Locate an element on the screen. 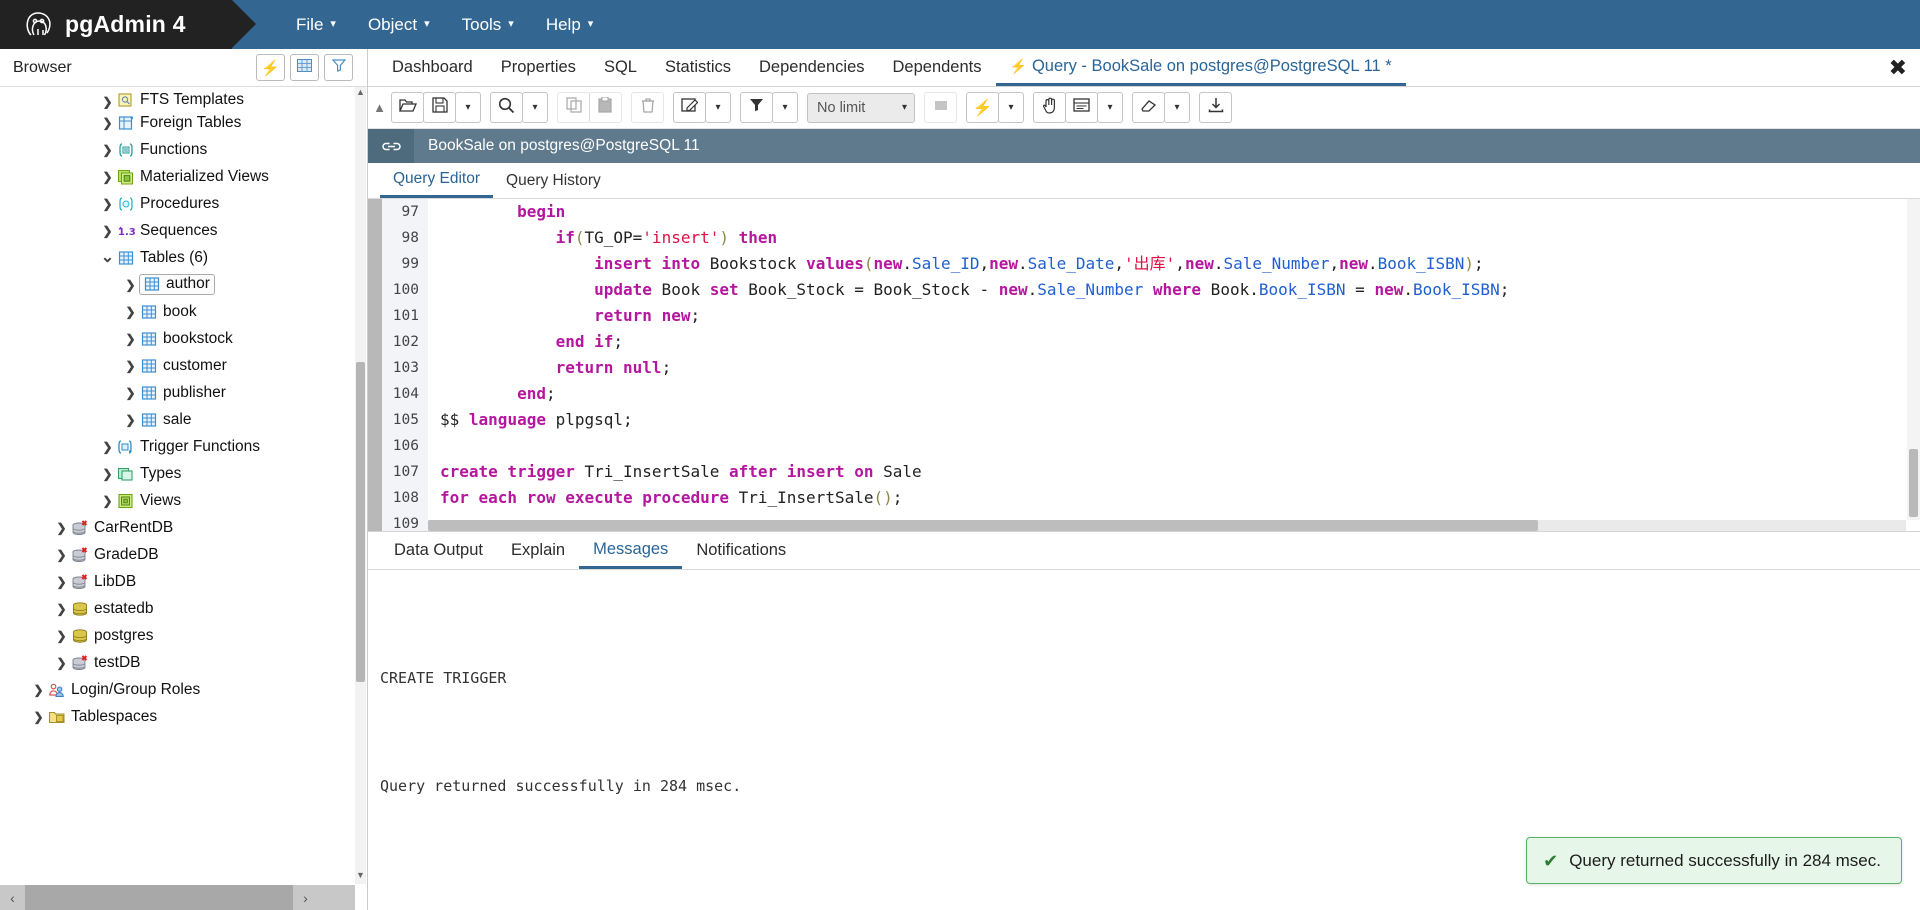  tab-query-editor: Query Editor is located at coordinates (437, 180).